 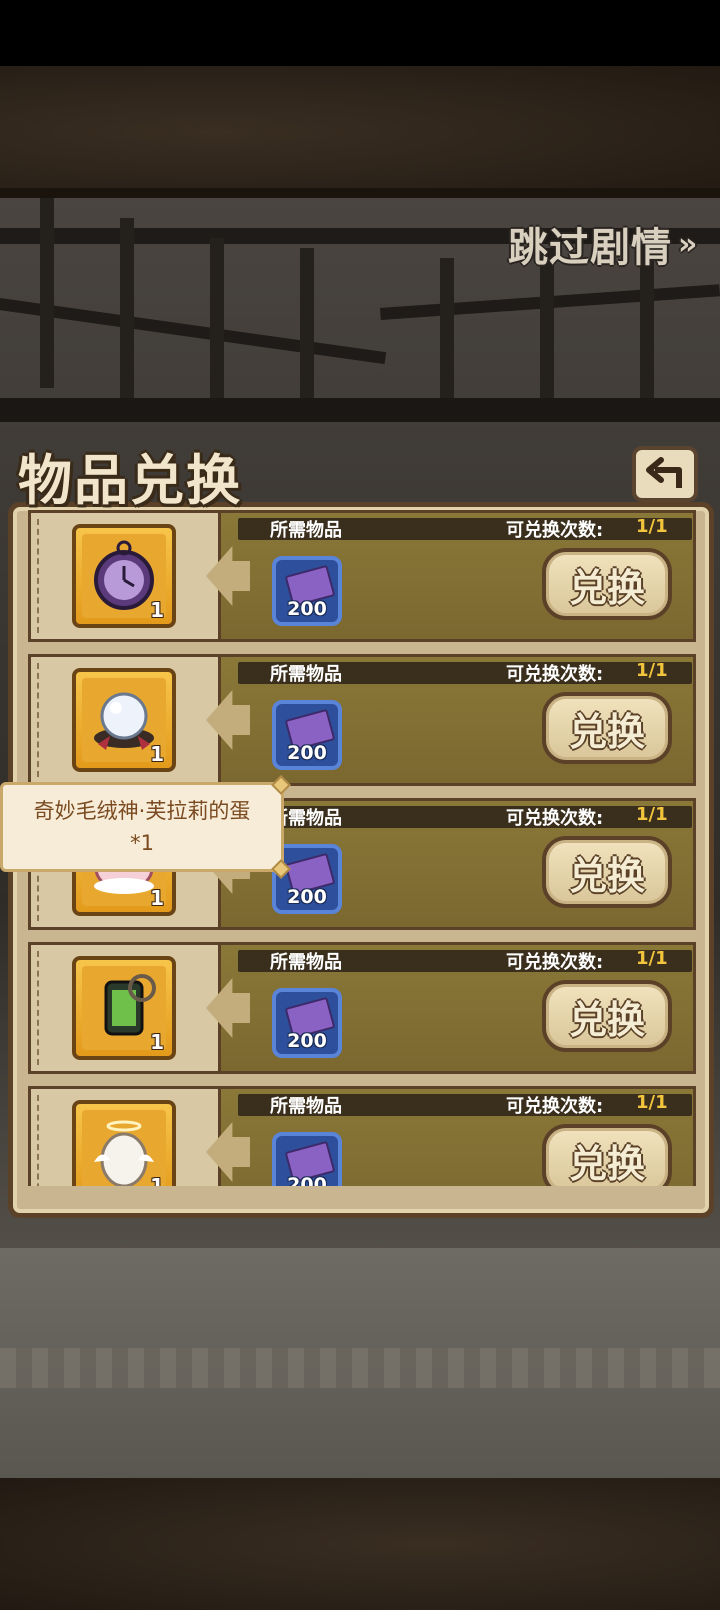 I want to click on double-chevron-right-icon: », so click(x=688, y=244).